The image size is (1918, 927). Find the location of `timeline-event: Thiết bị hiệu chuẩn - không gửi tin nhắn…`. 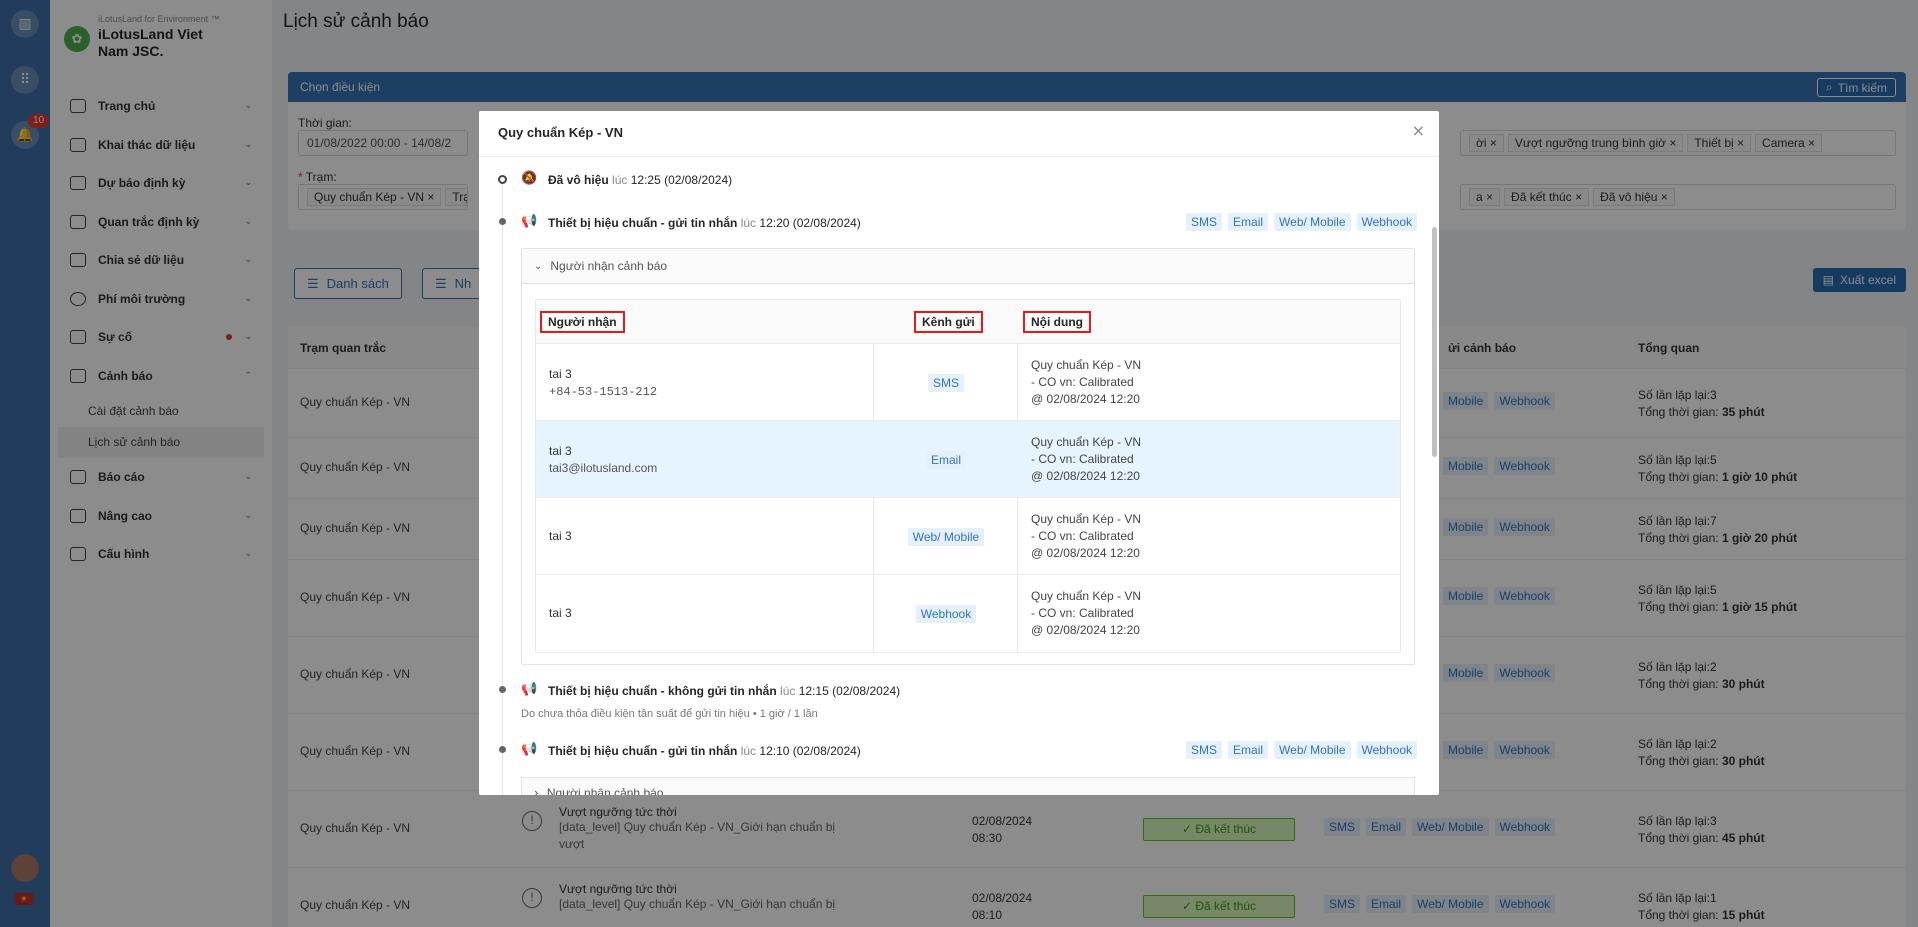

timeline-event: Thiết bị hiệu chuẩn - không gửi tin nhắn… is located at coordinates (724, 691).